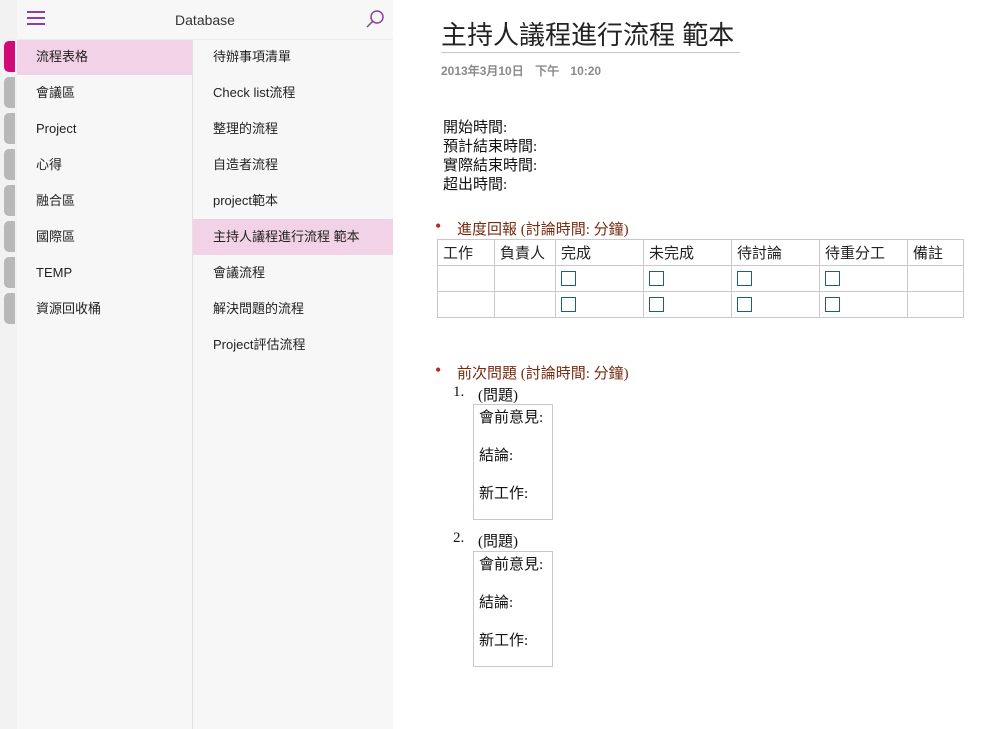 The image size is (1005, 729). I want to click on section-item: 流程表格, so click(104, 57).